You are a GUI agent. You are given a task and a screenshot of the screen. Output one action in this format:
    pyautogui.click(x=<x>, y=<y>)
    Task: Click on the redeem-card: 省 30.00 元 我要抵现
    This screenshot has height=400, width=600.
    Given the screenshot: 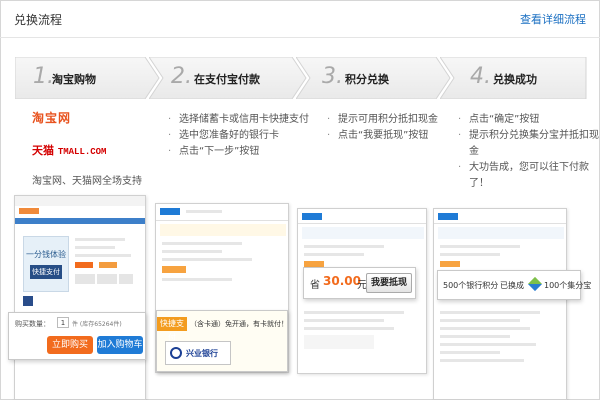 What is the action you would take?
    pyautogui.click(x=359, y=283)
    